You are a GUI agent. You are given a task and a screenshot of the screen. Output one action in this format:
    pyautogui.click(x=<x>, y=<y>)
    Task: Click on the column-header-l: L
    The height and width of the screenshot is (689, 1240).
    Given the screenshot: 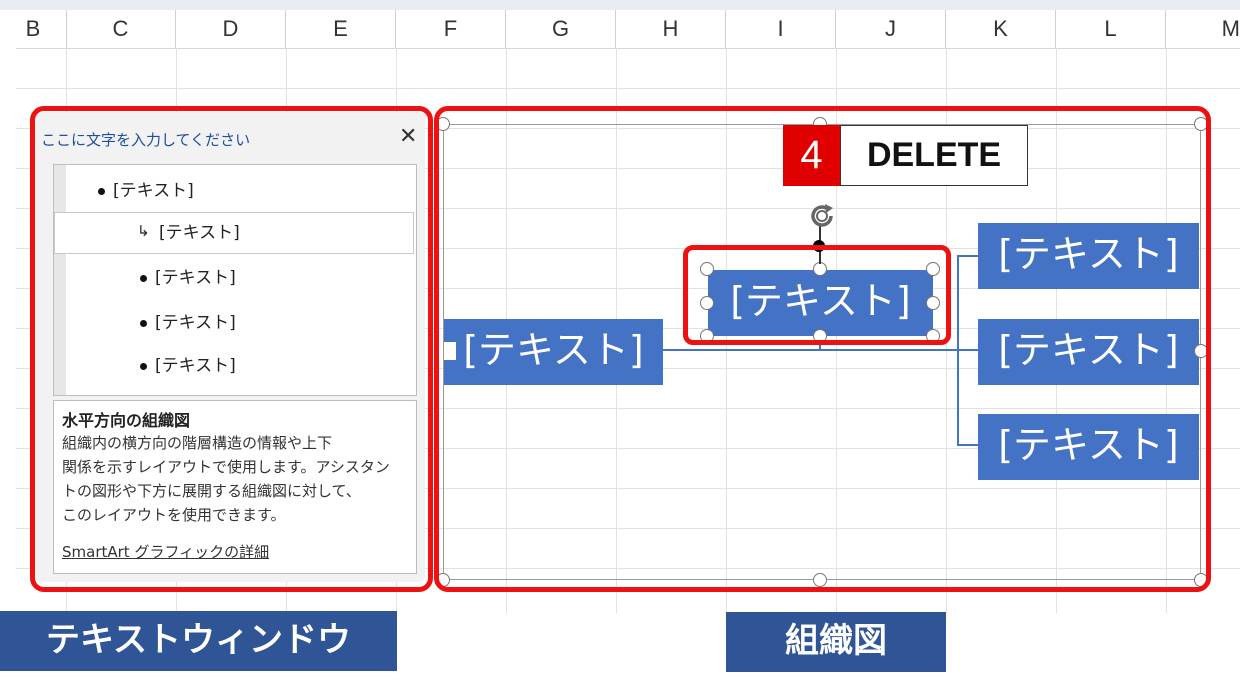 What is the action you would take?
    pyautogui.click(x=1111, y=29)
    